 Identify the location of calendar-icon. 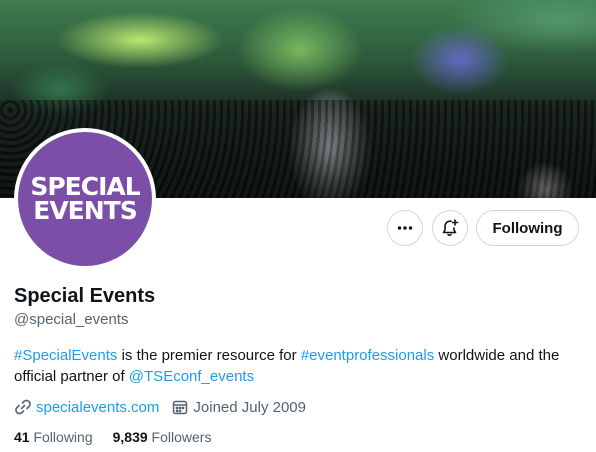
(180, 407).